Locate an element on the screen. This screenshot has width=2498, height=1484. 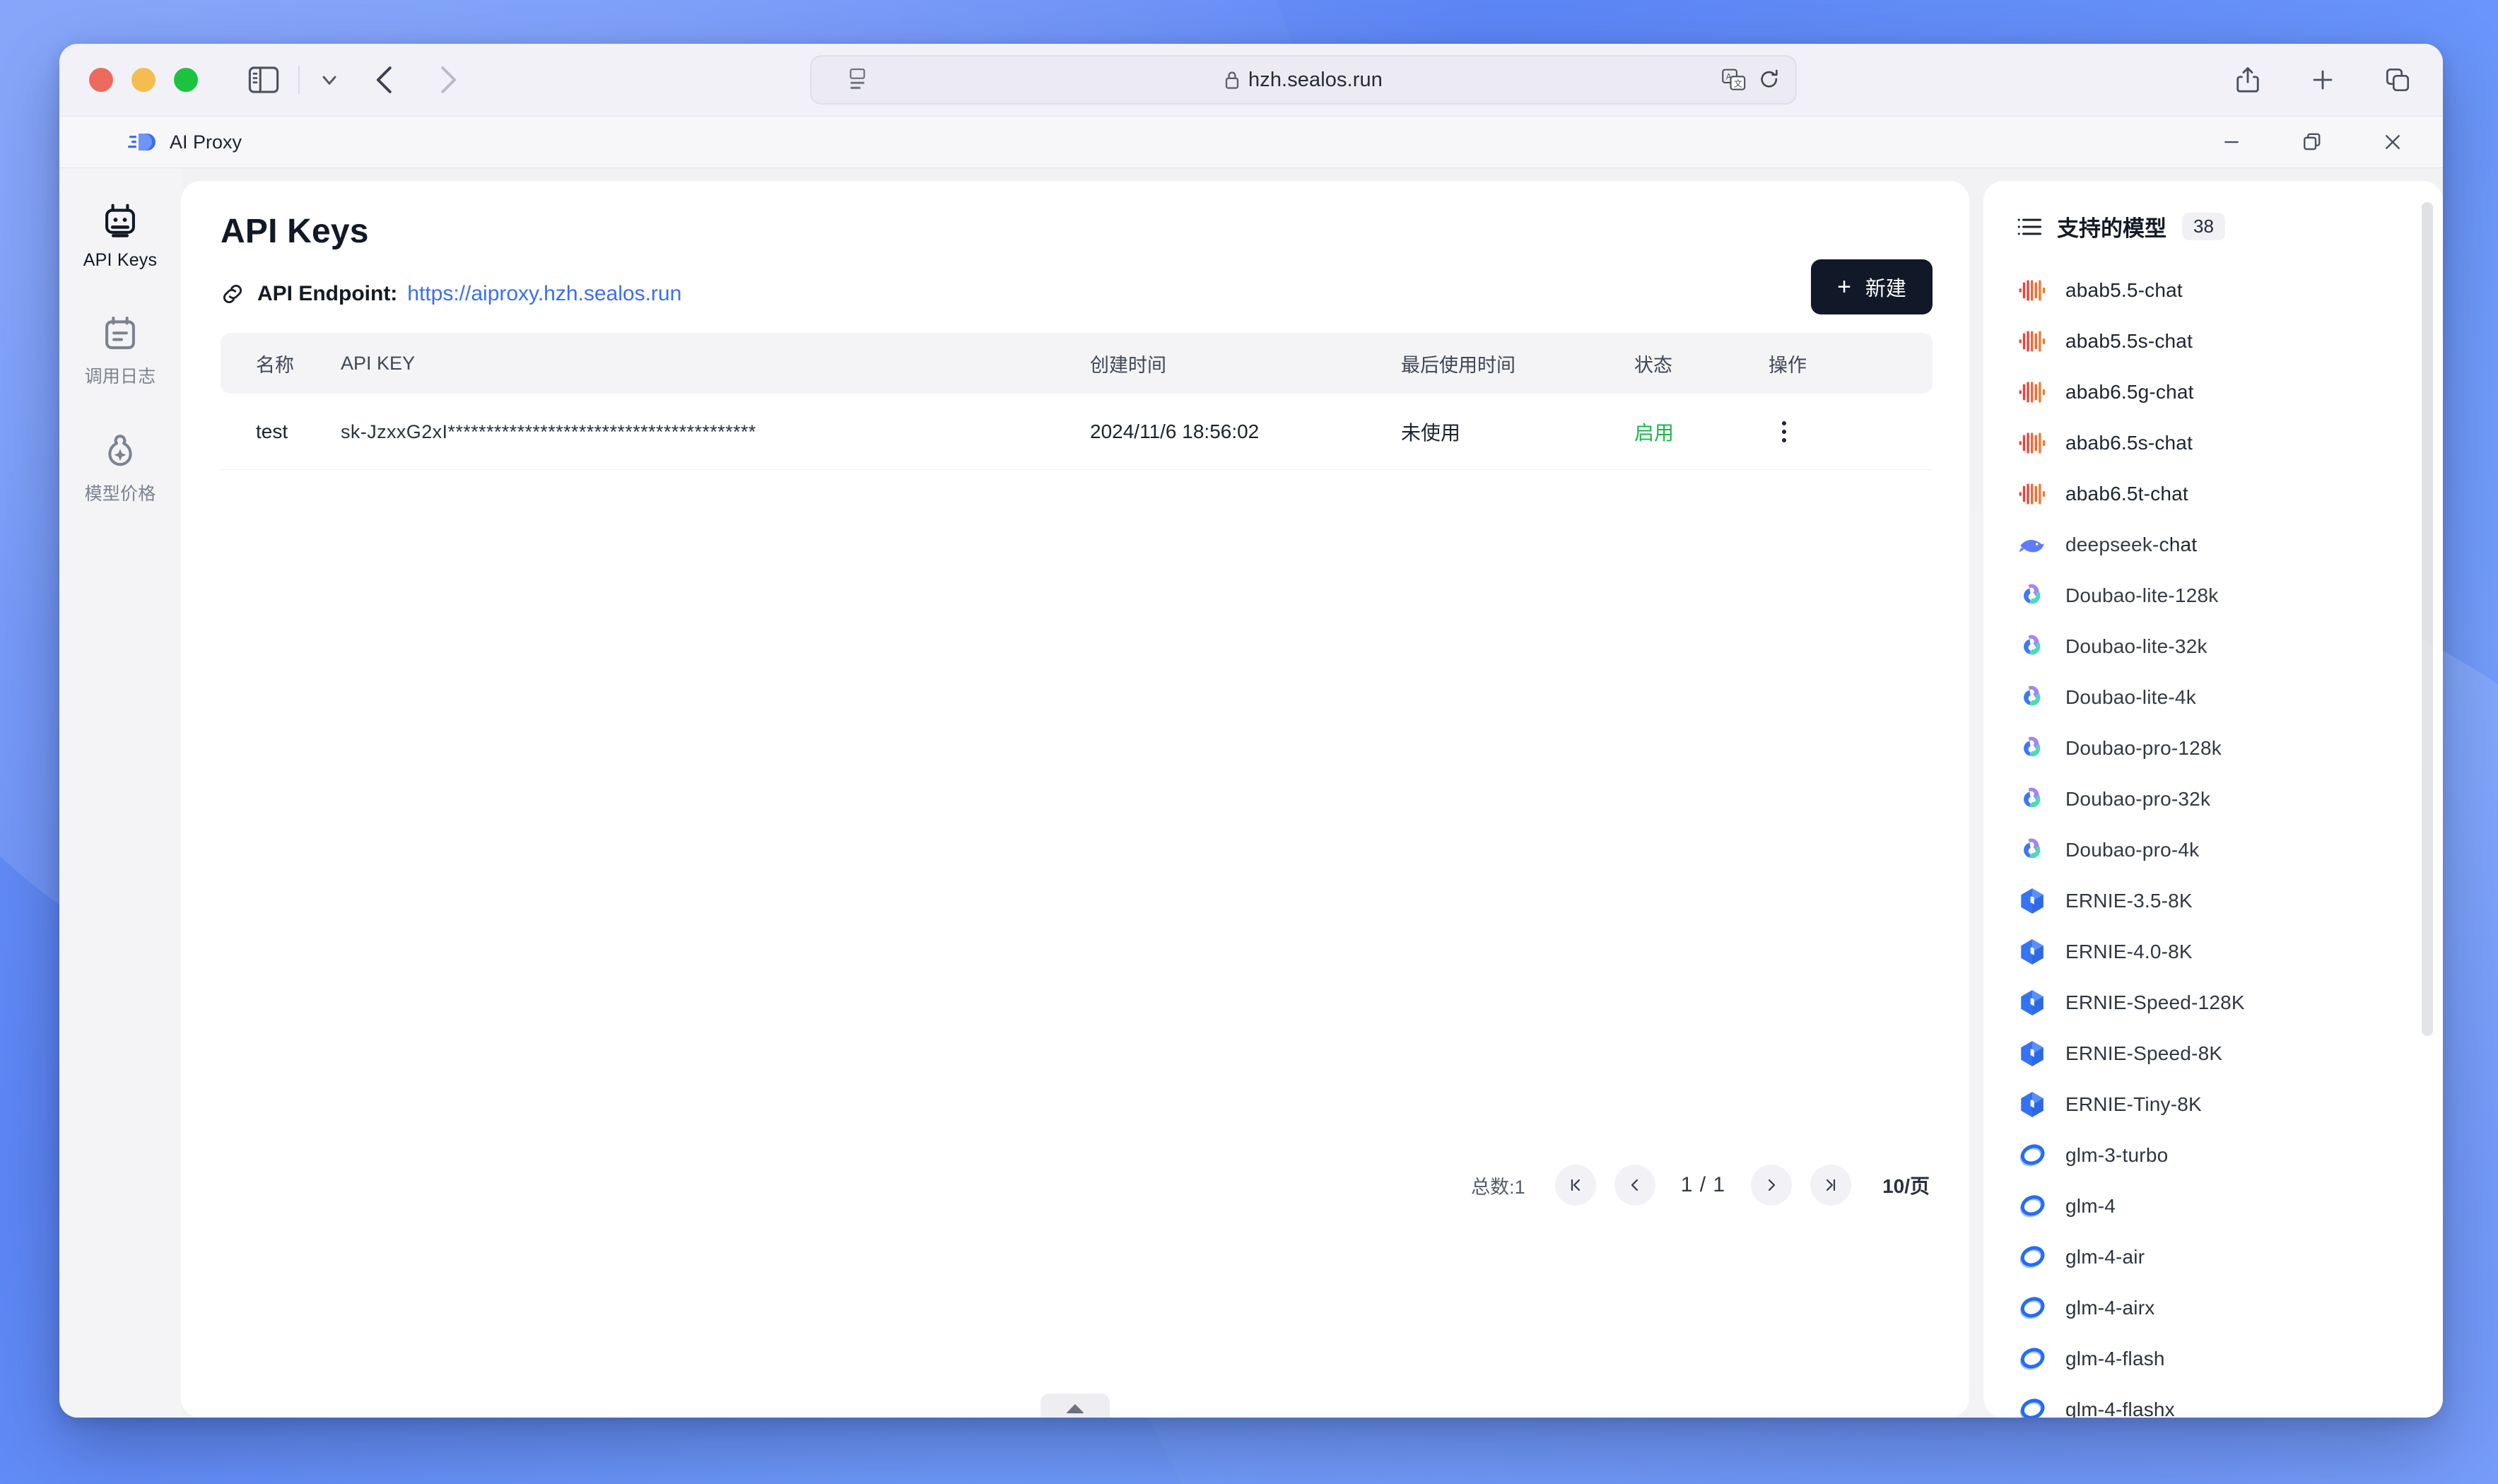
restore-icon is located at coordinates (2312, 142).